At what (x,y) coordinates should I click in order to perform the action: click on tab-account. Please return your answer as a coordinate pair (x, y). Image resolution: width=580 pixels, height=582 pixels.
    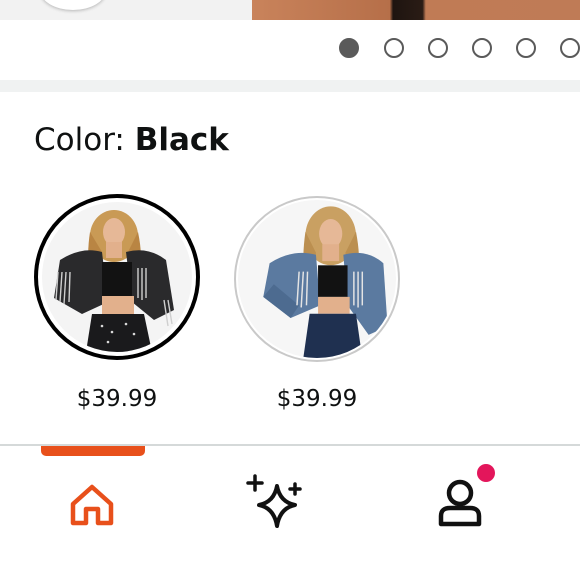
    Looking at the image, I should click on (460, 506).